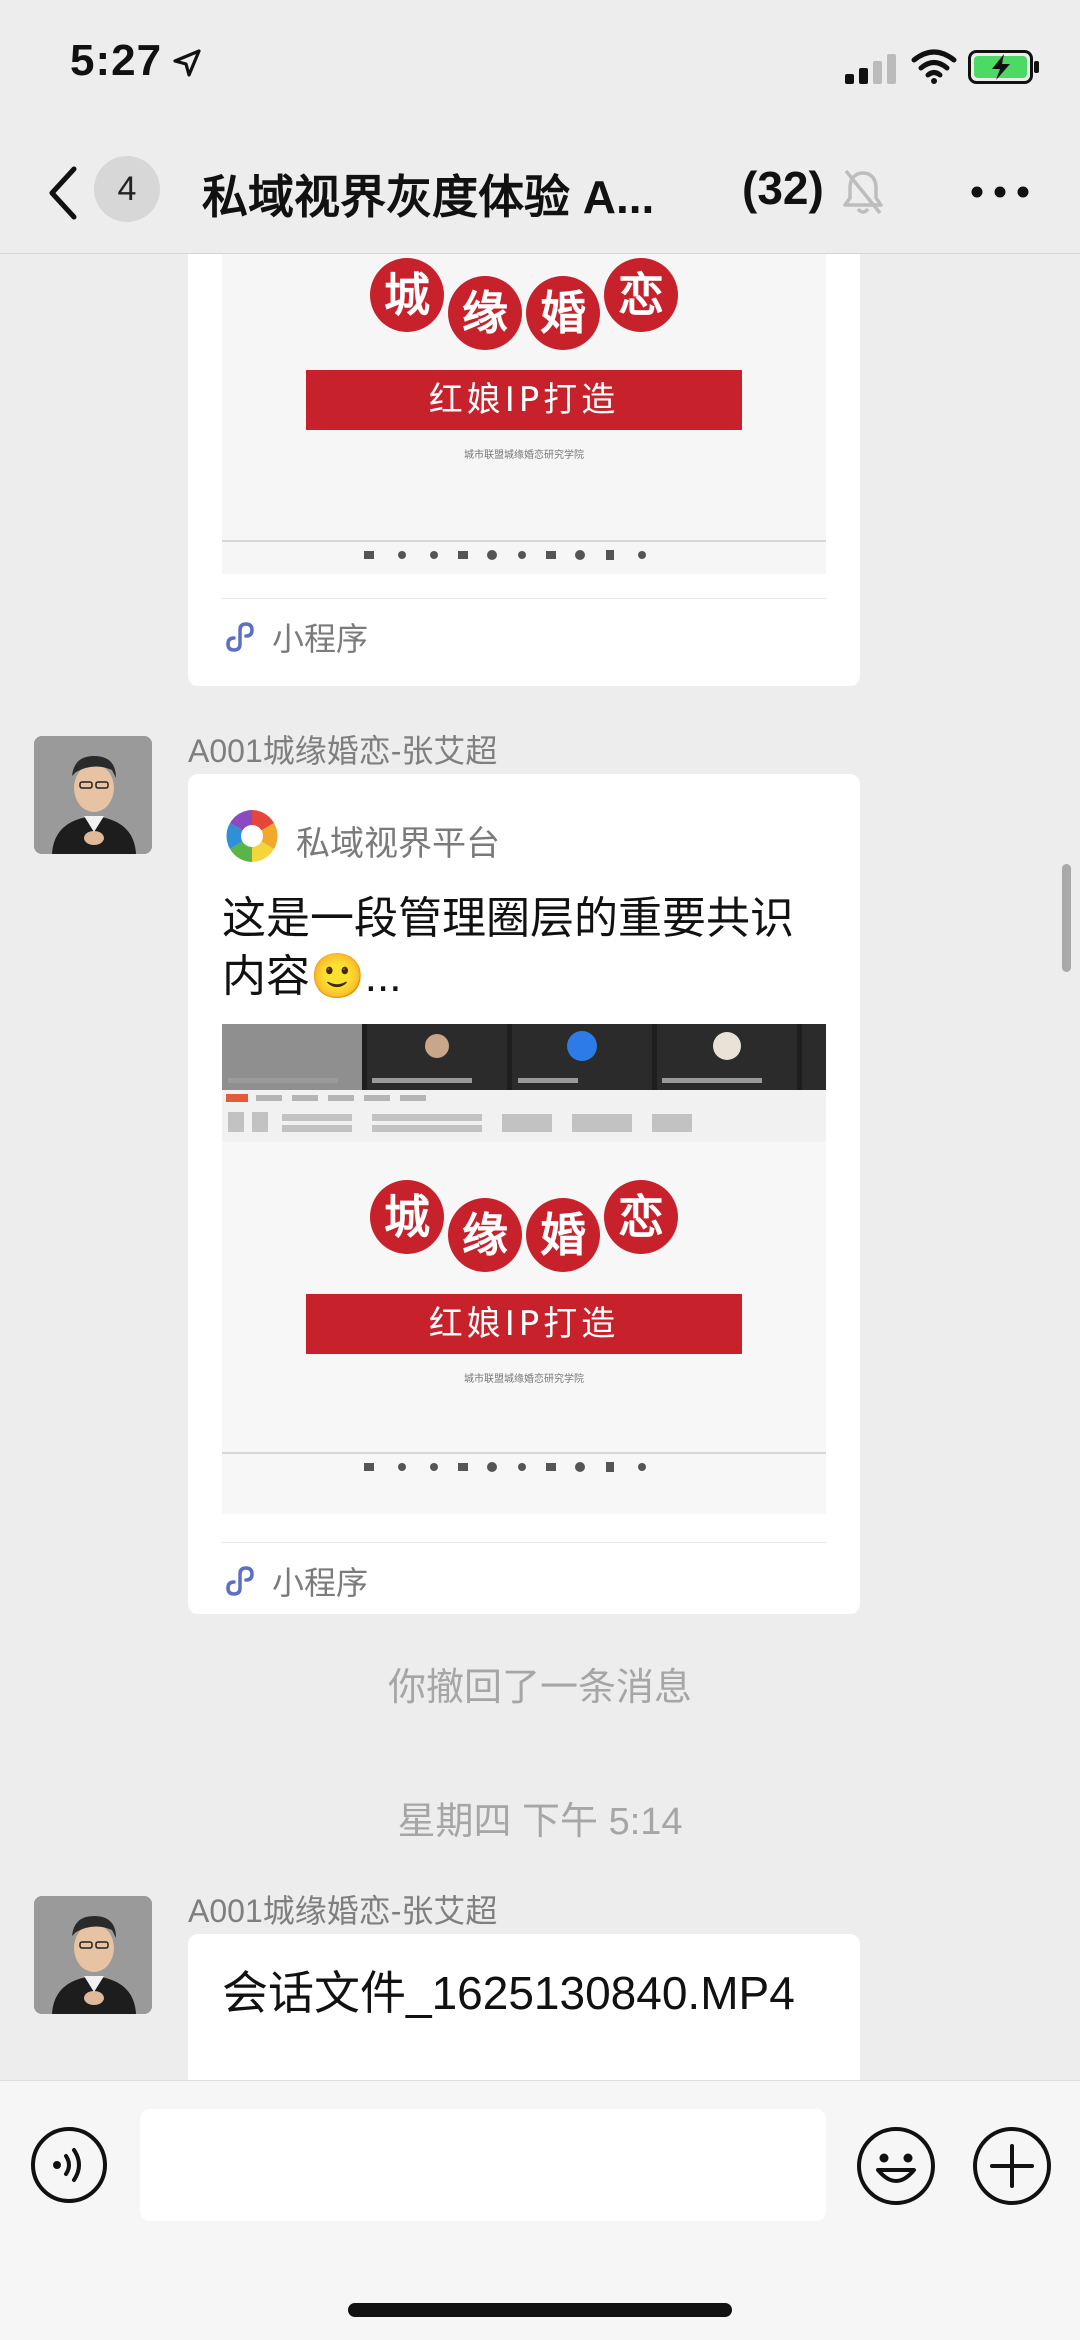 The width and height of the screenshot is (1080, 2340). What do you see at coordinates (539, 1688) in the screenshot?
I see `recall-notice: 你撤回了一条消息` at bounding box center [539, 1688].